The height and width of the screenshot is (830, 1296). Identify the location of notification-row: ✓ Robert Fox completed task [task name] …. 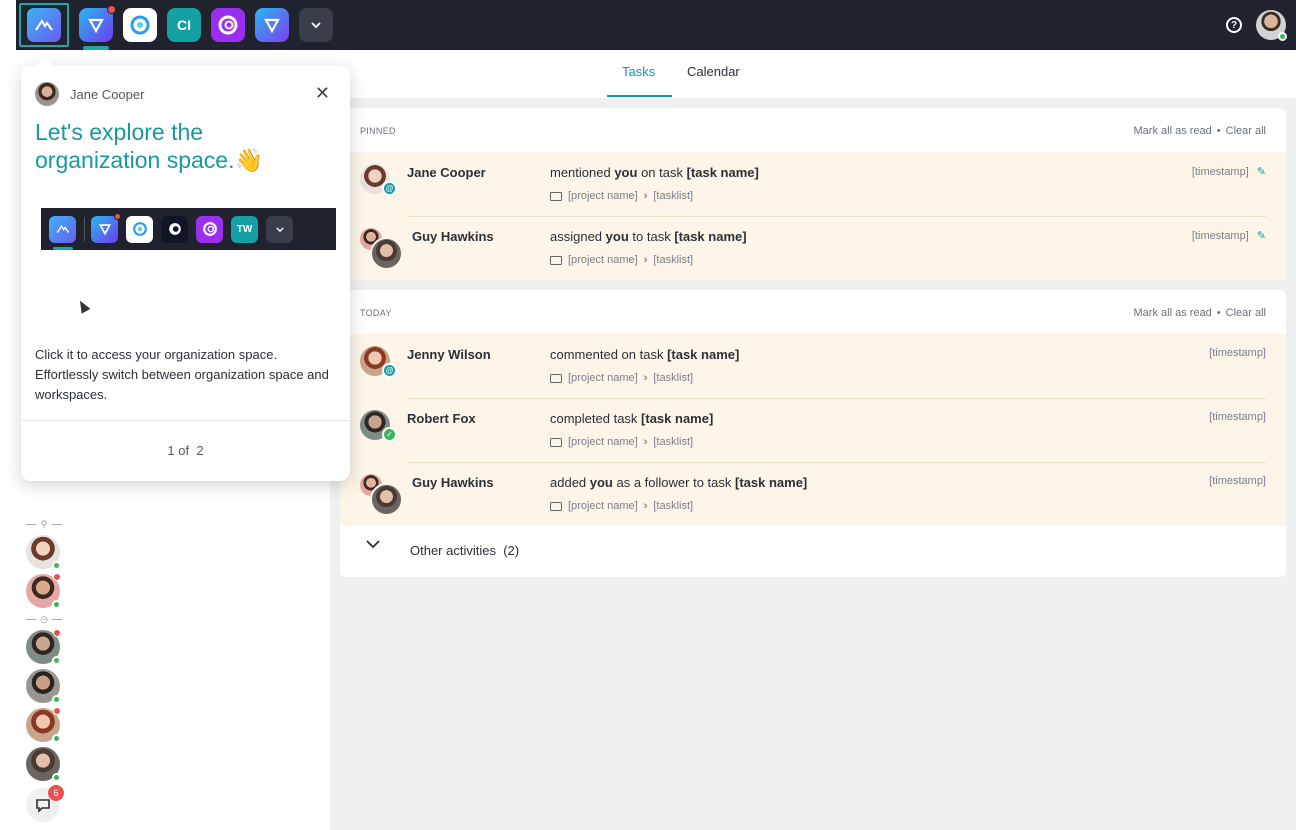
(813, 430).